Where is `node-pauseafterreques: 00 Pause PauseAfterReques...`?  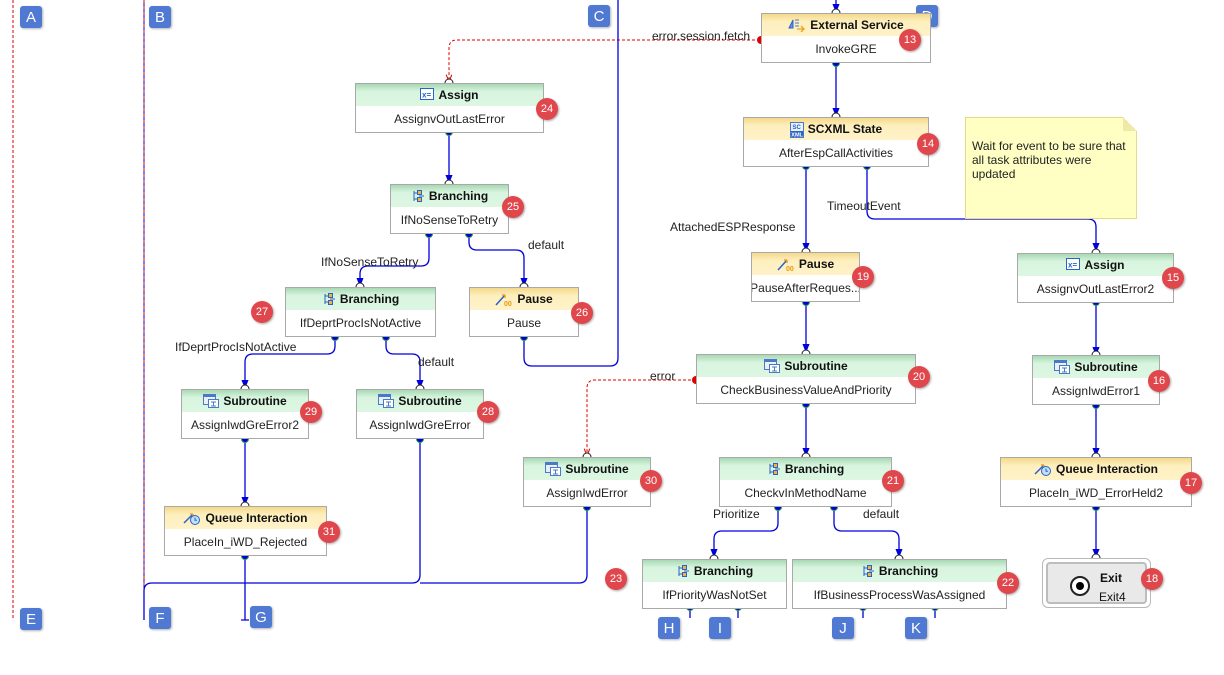
node-pauseafterreques: 00 Pause PauseAfterReques... is located at coordinates (805, 277).